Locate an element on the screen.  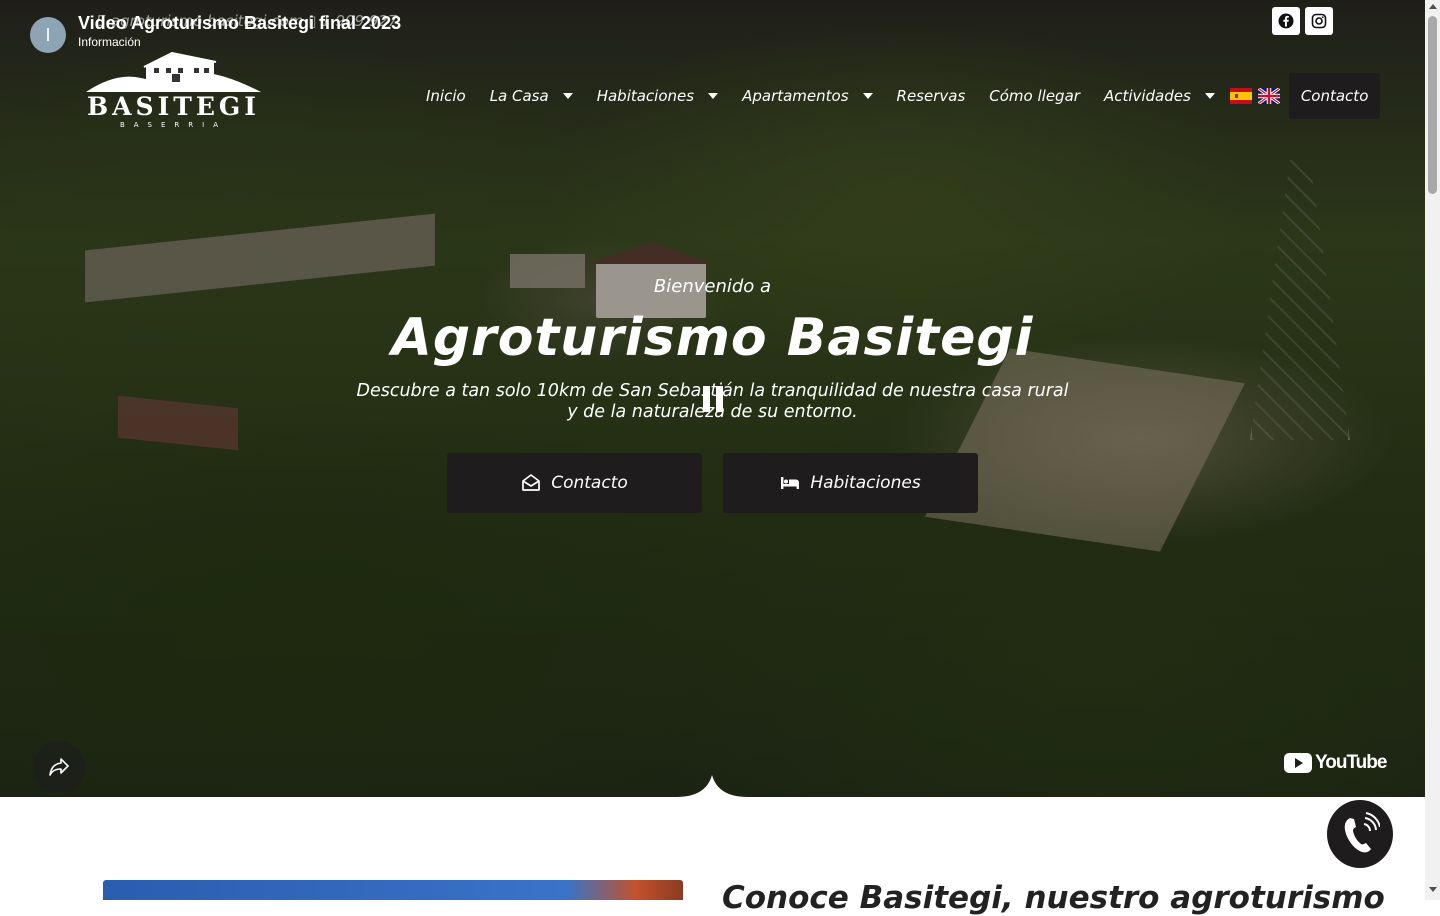
logo-wordmark: BASITEGI is located at coordinates (173, 106).